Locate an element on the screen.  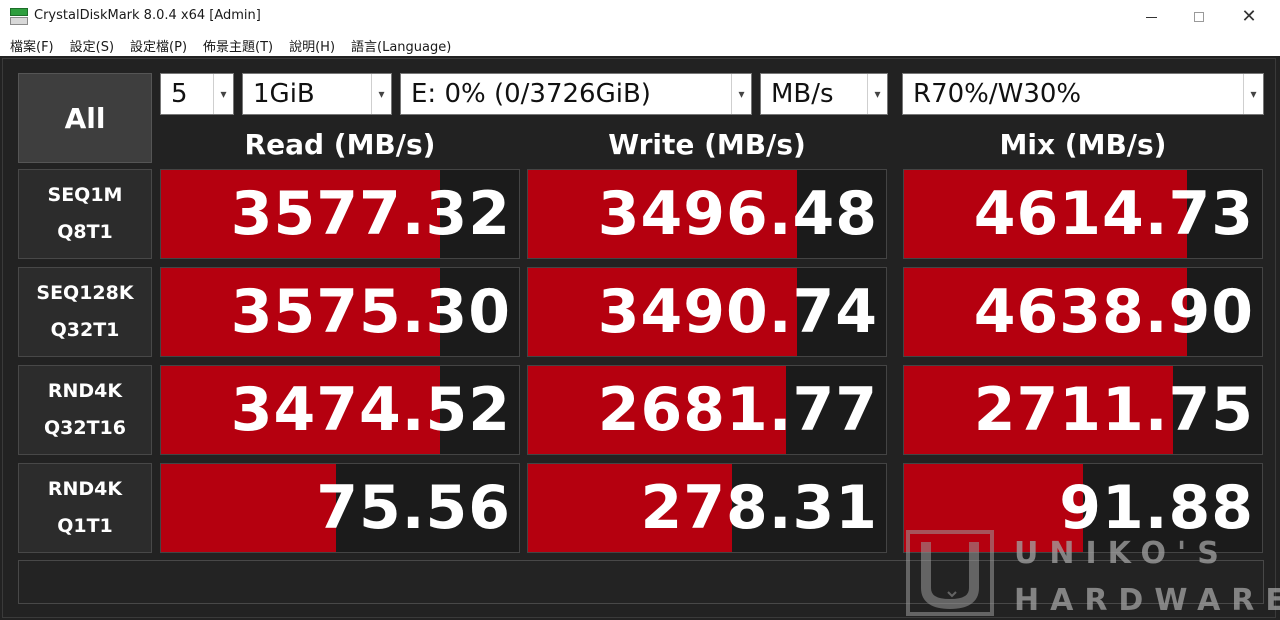
mix-column-header: Mix (MB/s) is located at coordinates (1083, 144).